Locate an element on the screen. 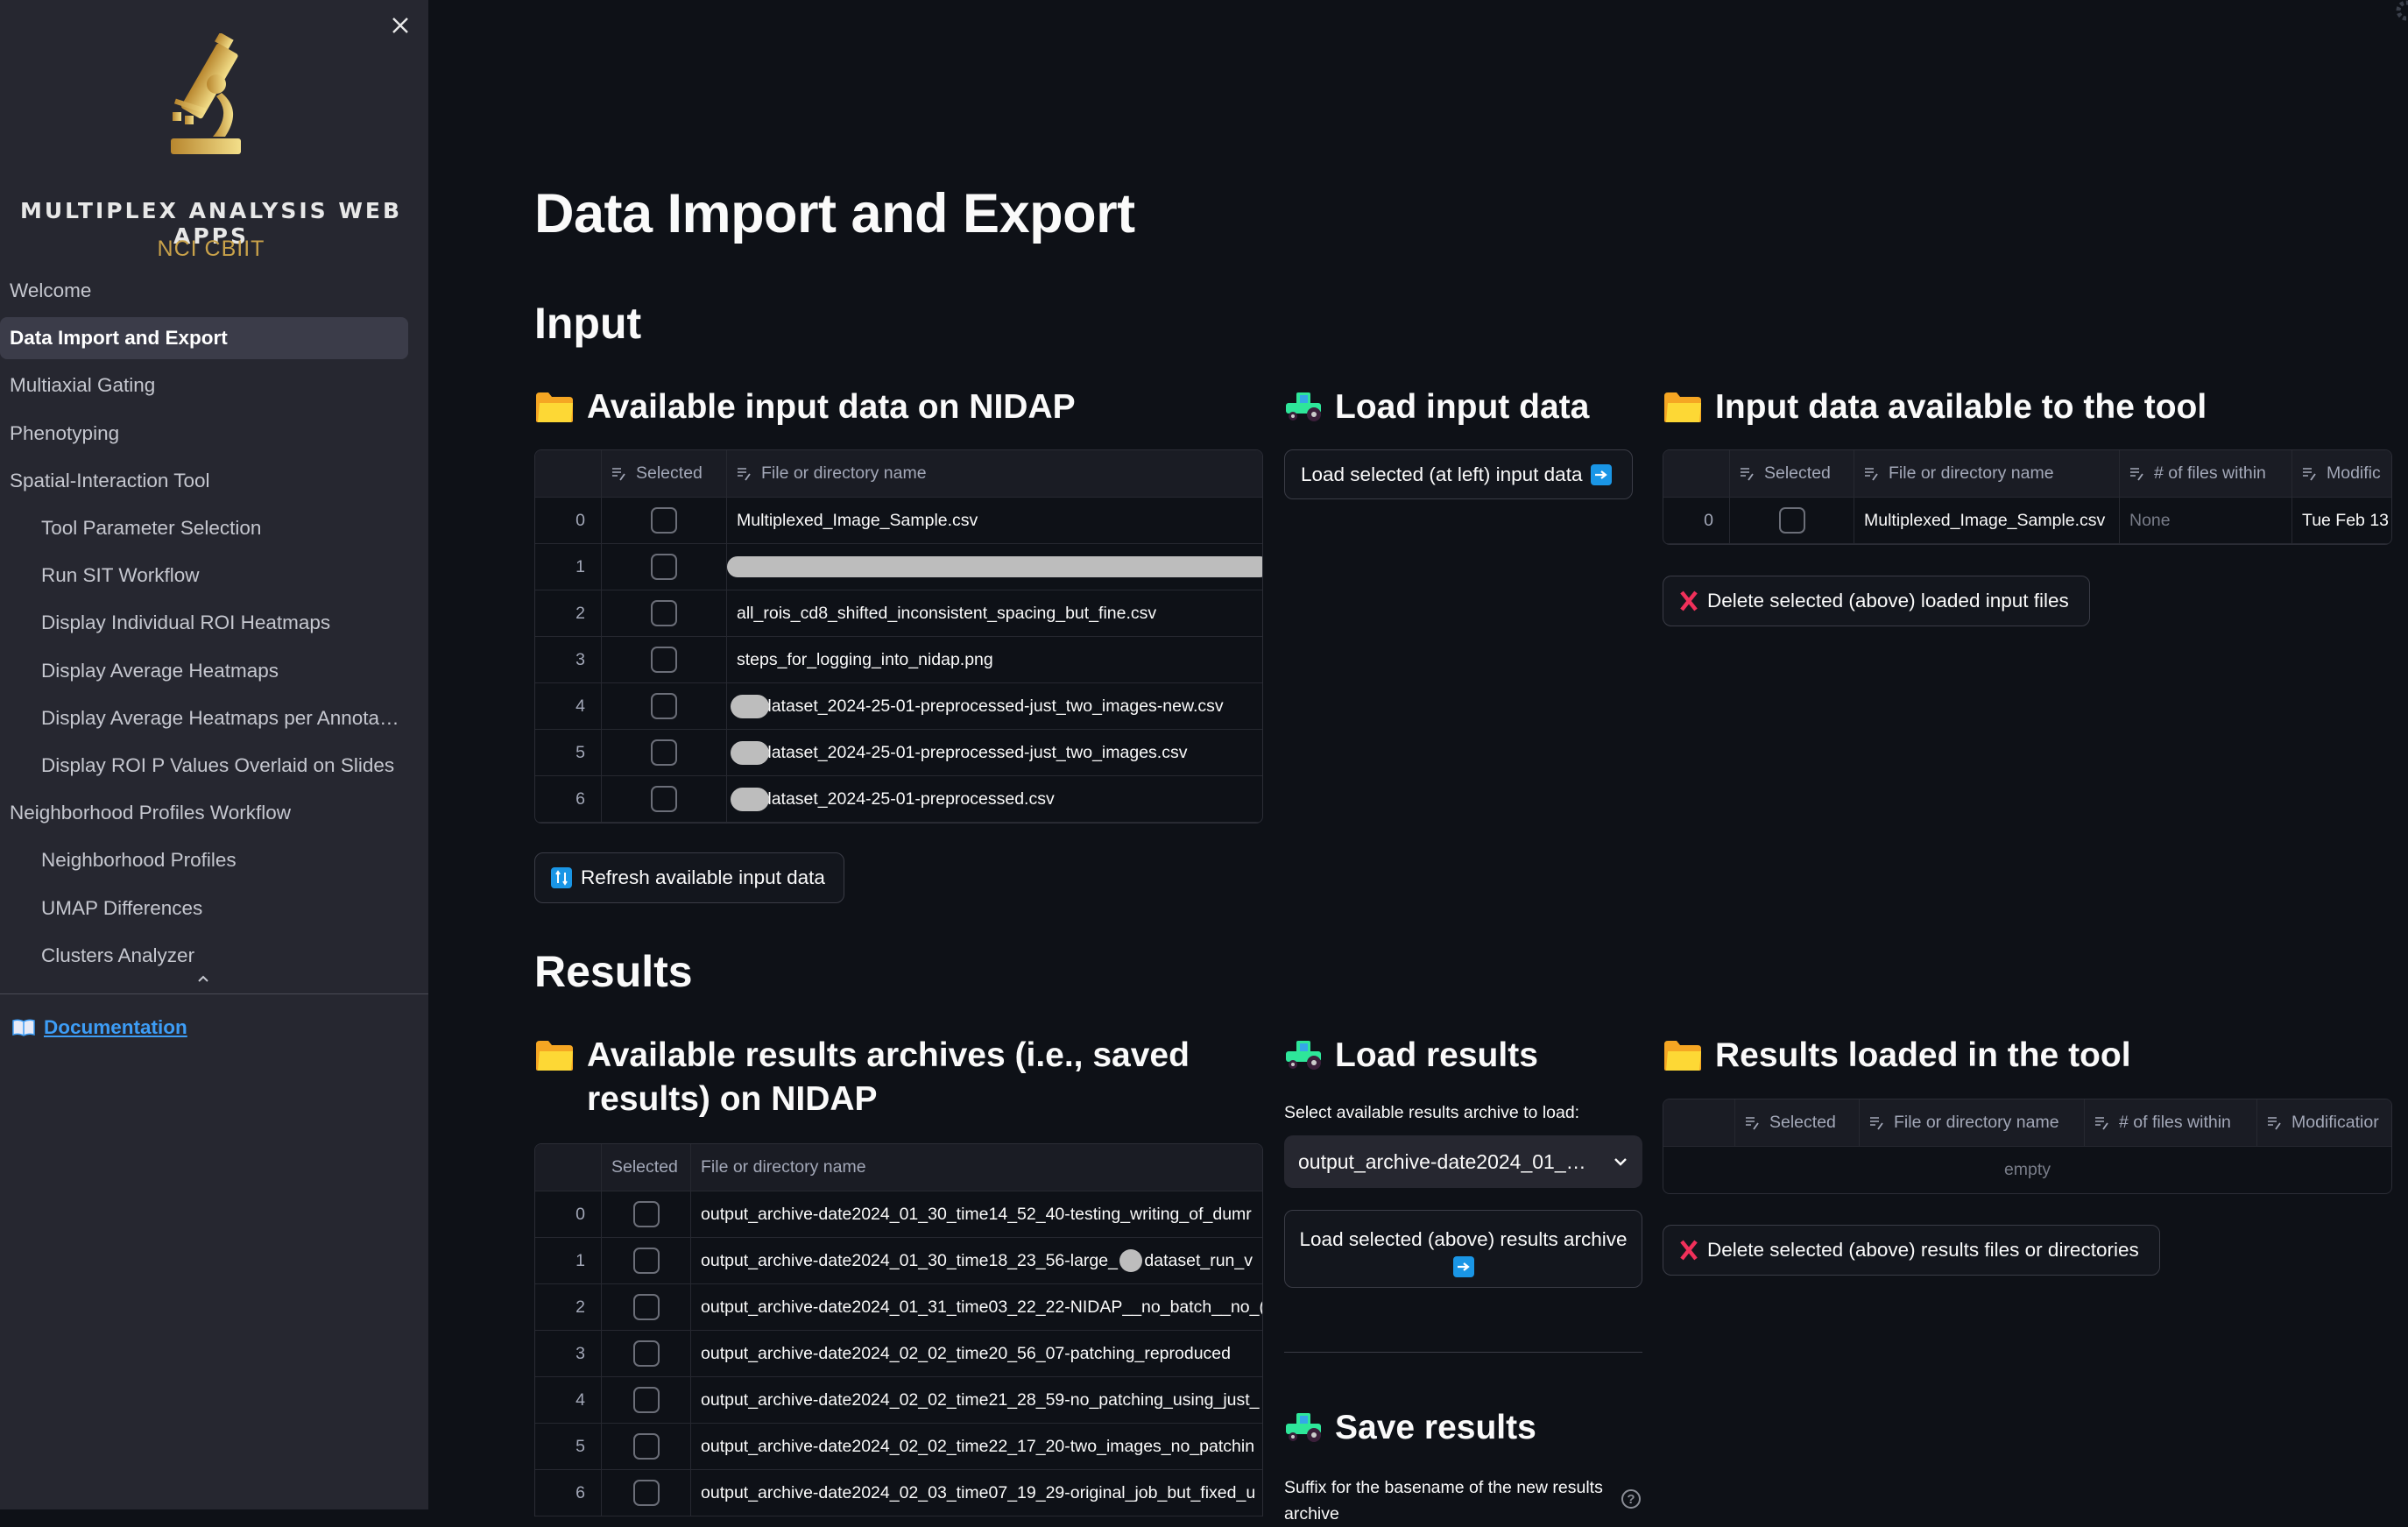 The width and height of the screenshot is (2408, 1527). row-index: 2 is located at coordinates (568, 613).